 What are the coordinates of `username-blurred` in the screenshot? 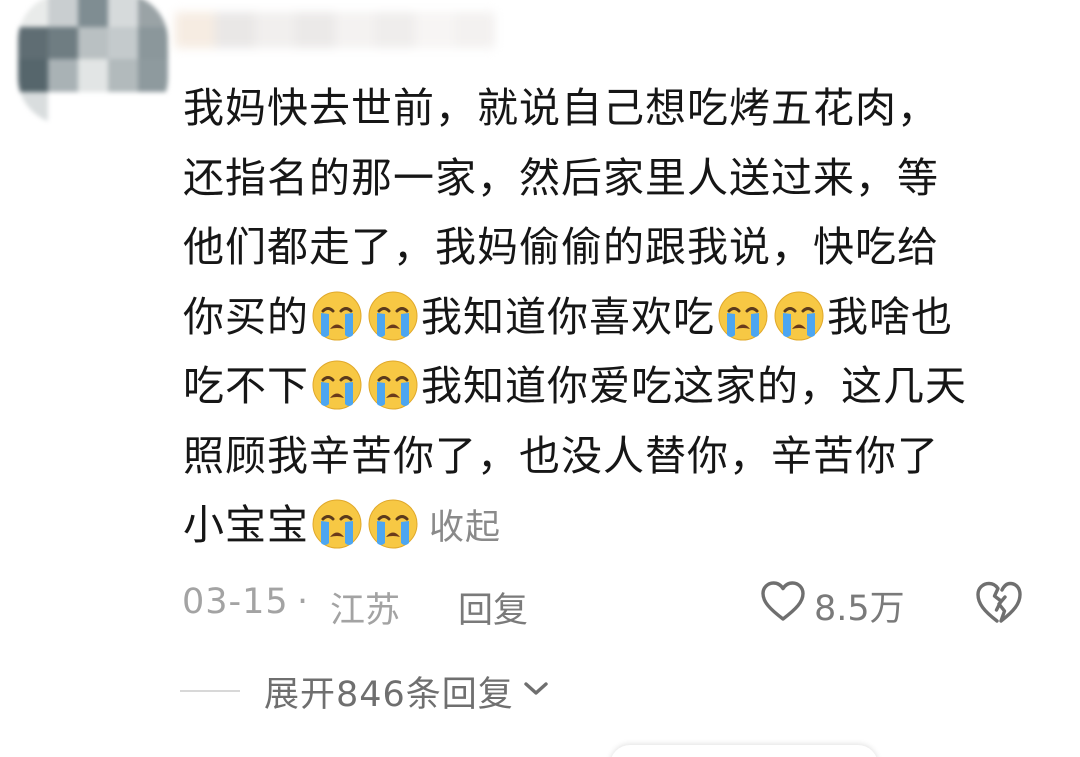 It's located at (335, 30).